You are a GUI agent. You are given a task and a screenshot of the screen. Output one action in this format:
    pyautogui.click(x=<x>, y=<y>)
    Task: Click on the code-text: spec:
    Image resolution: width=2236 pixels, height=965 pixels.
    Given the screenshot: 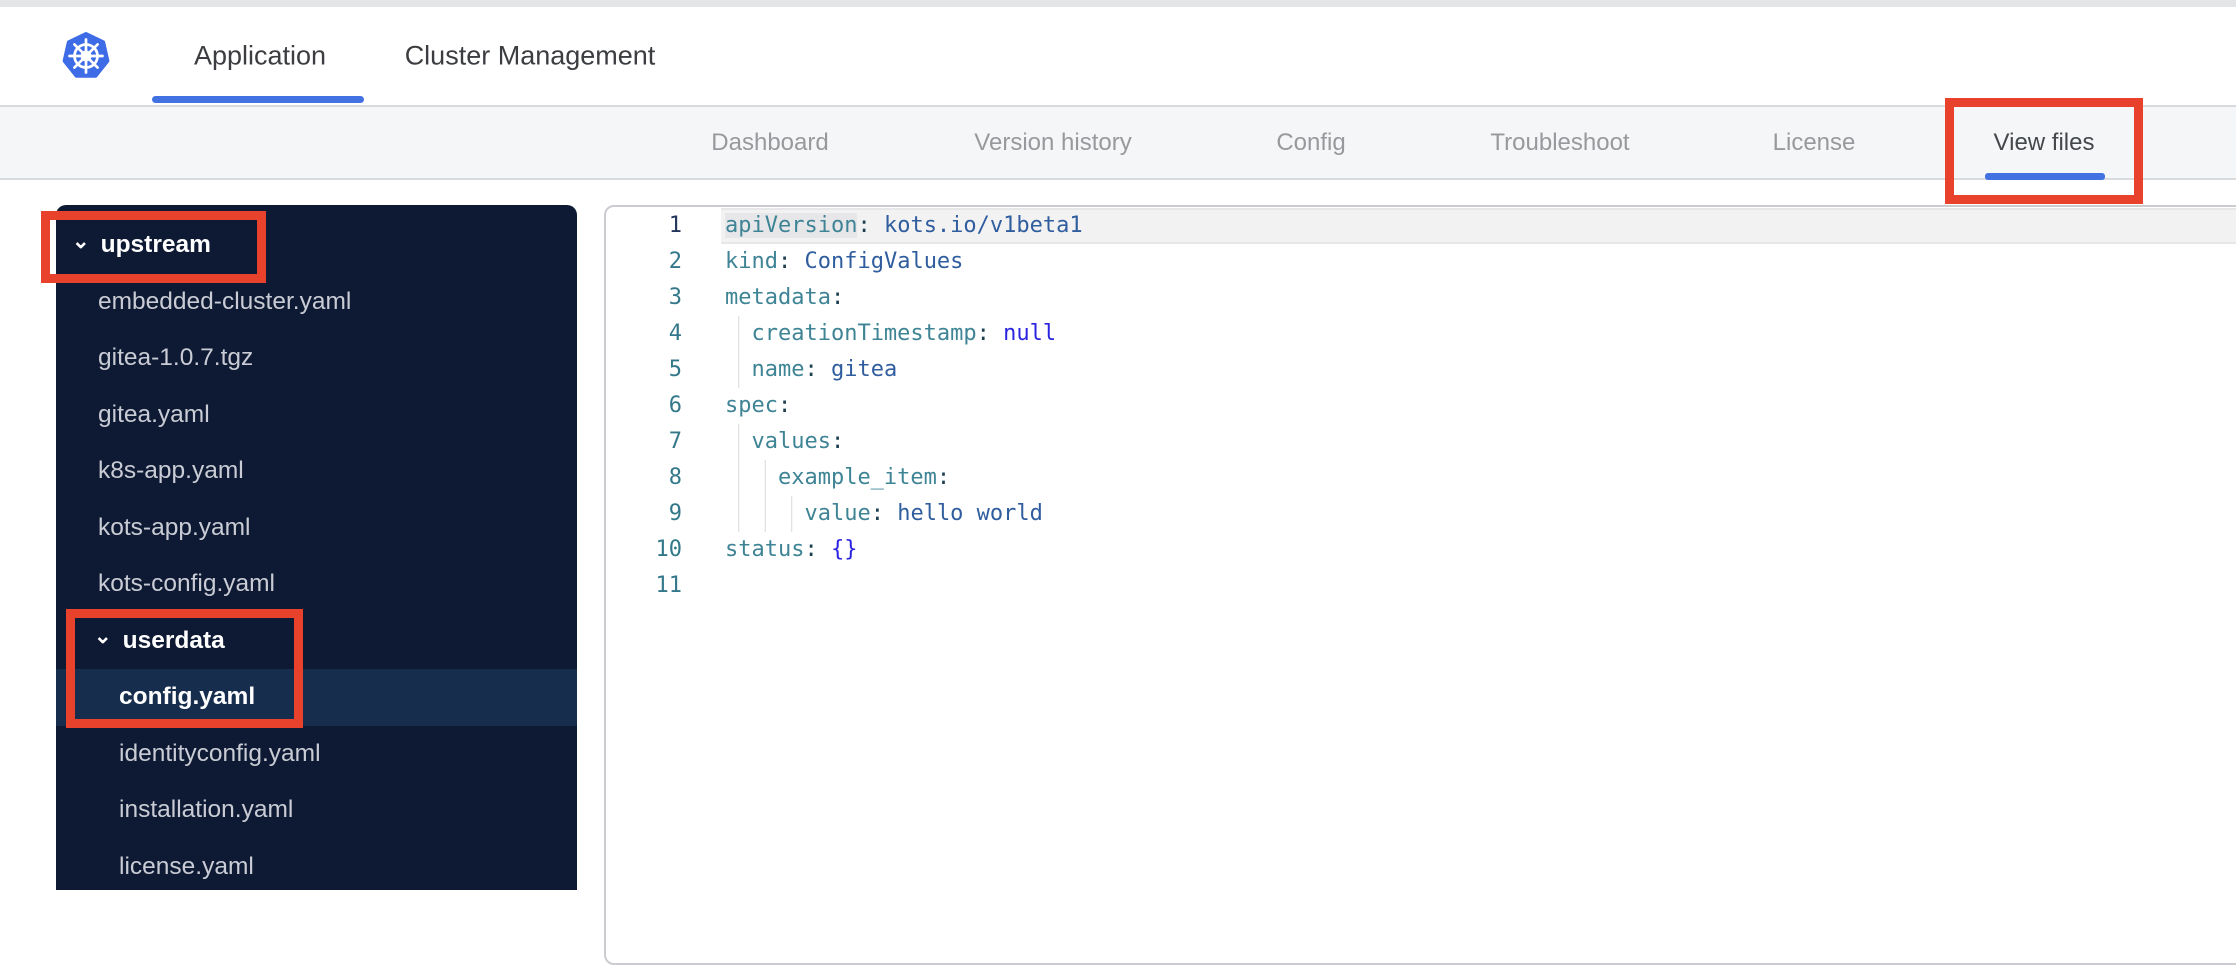 What is the action you would take?
    pyautogui.click(x=758, y=405)
    